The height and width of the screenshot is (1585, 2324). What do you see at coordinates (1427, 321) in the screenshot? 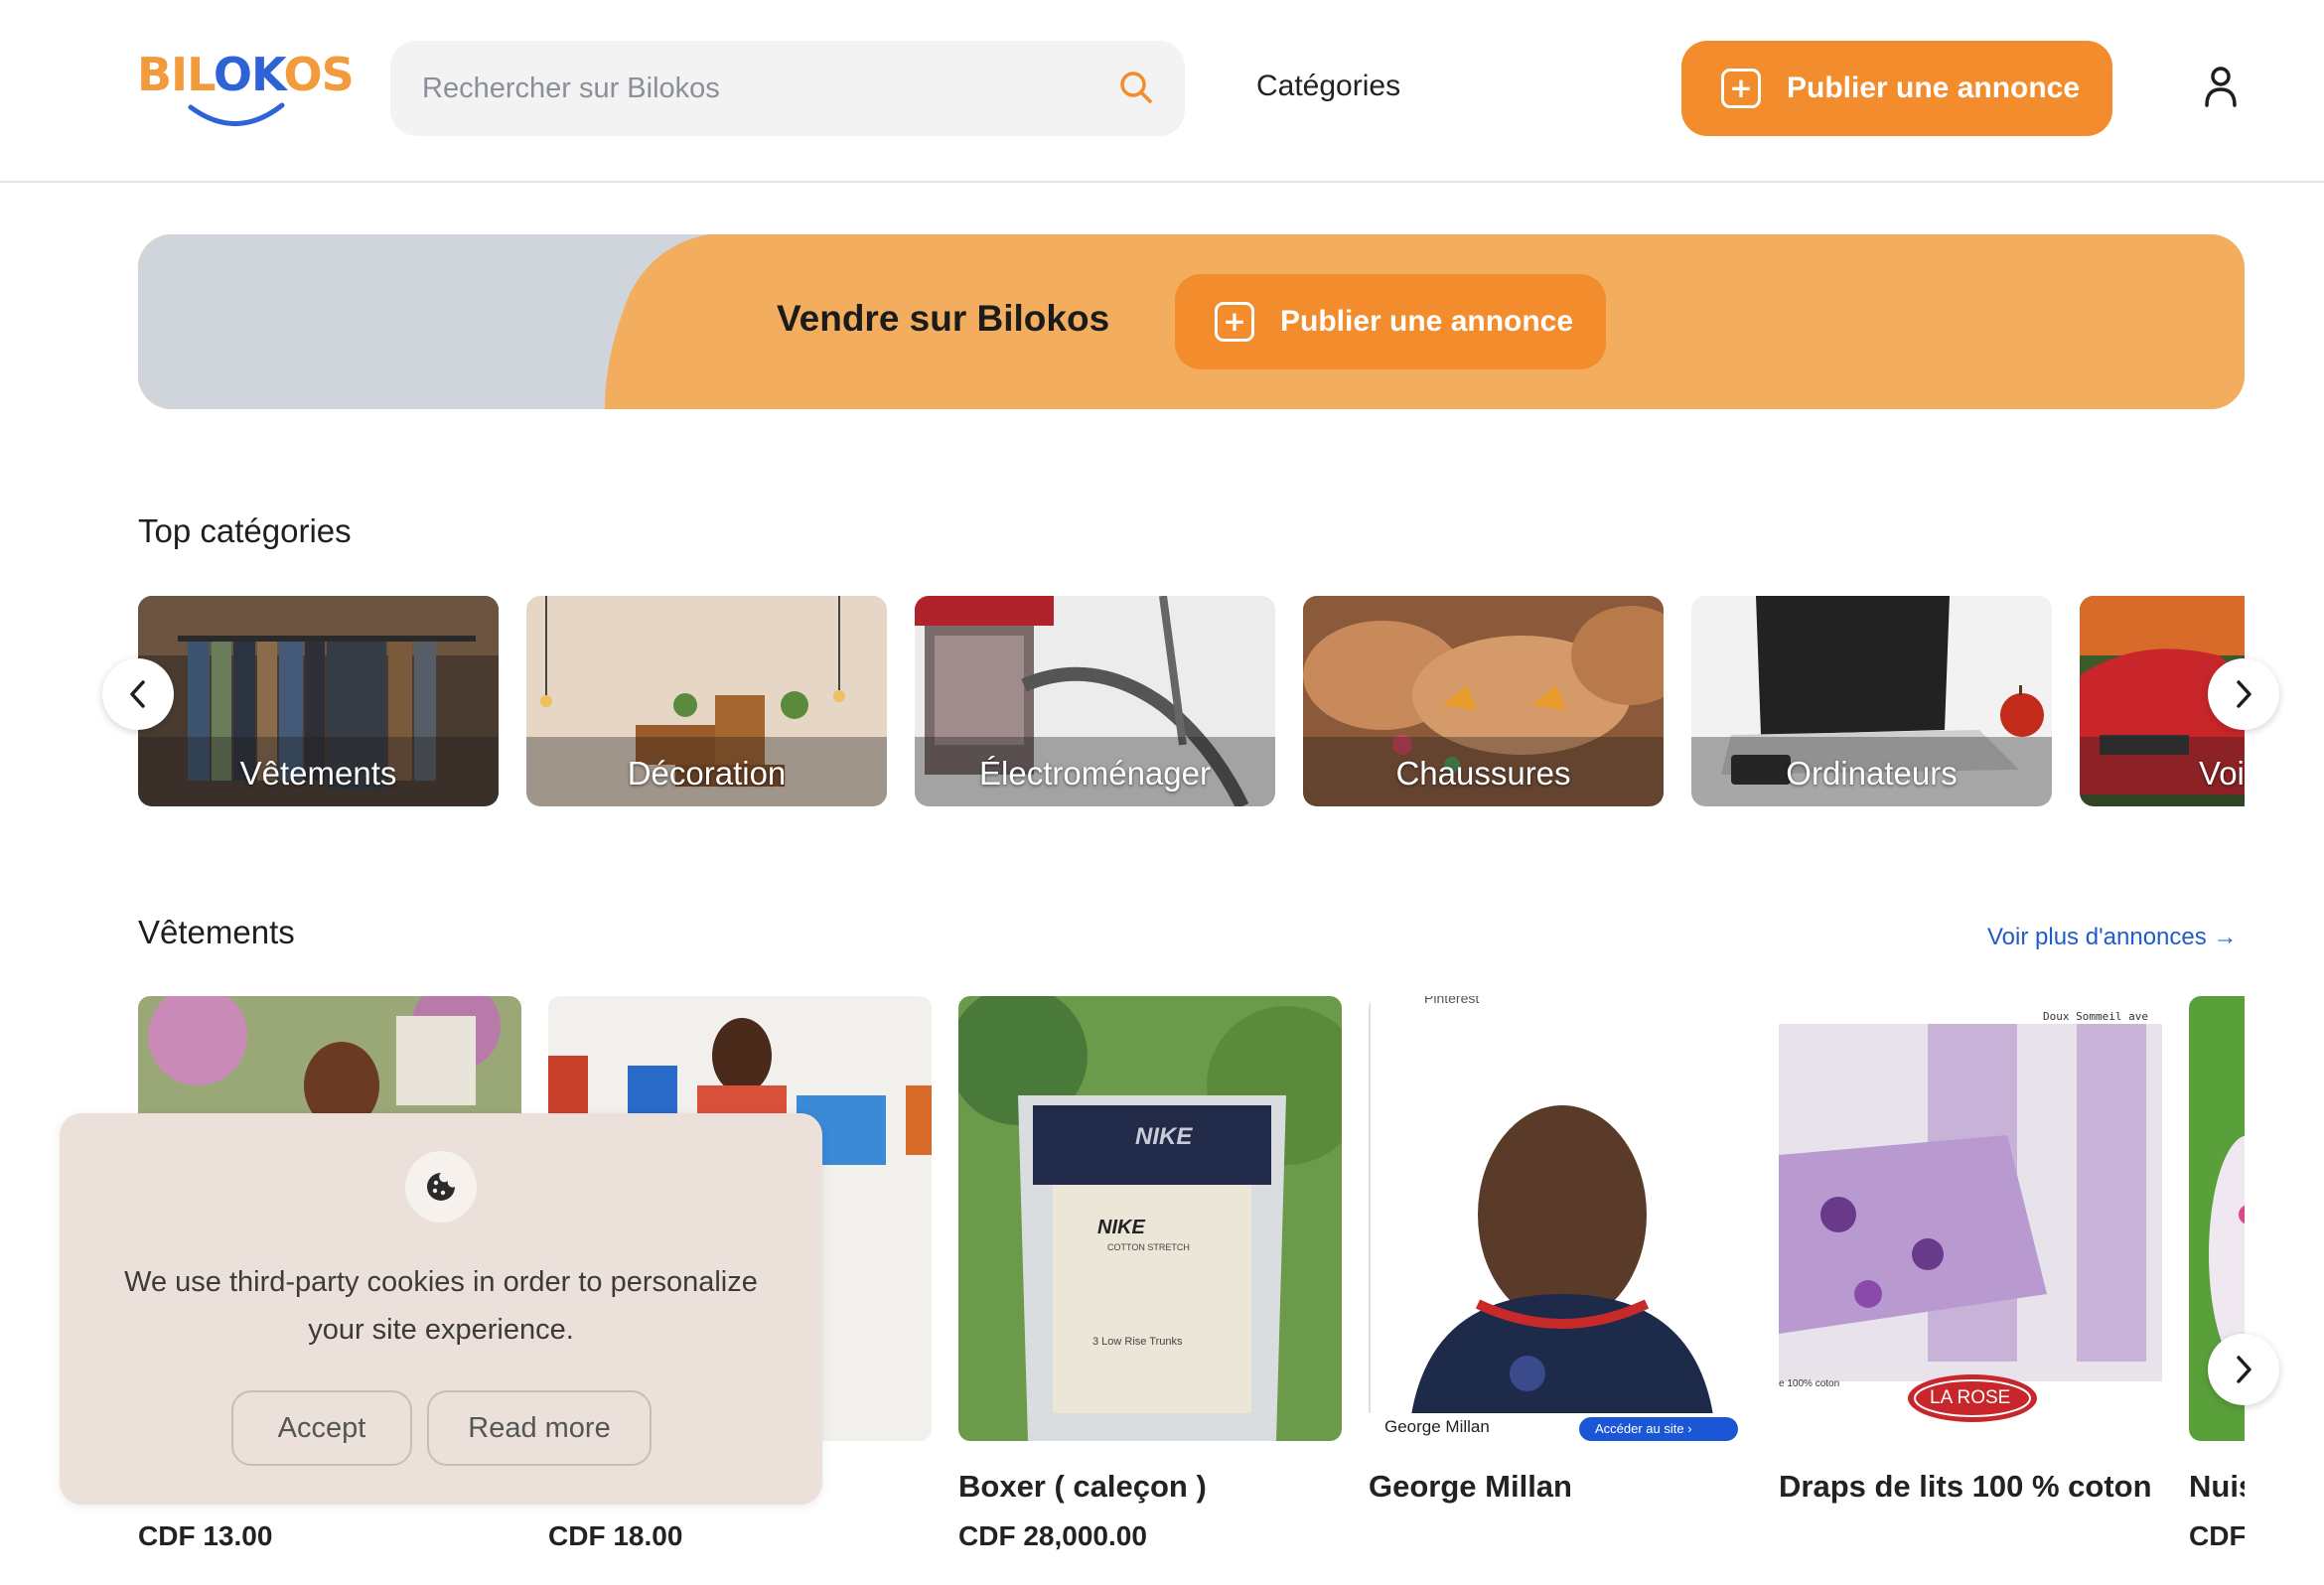
I see `banner-publish-label: Publier une annonce` at bounding box center [1427, 321].